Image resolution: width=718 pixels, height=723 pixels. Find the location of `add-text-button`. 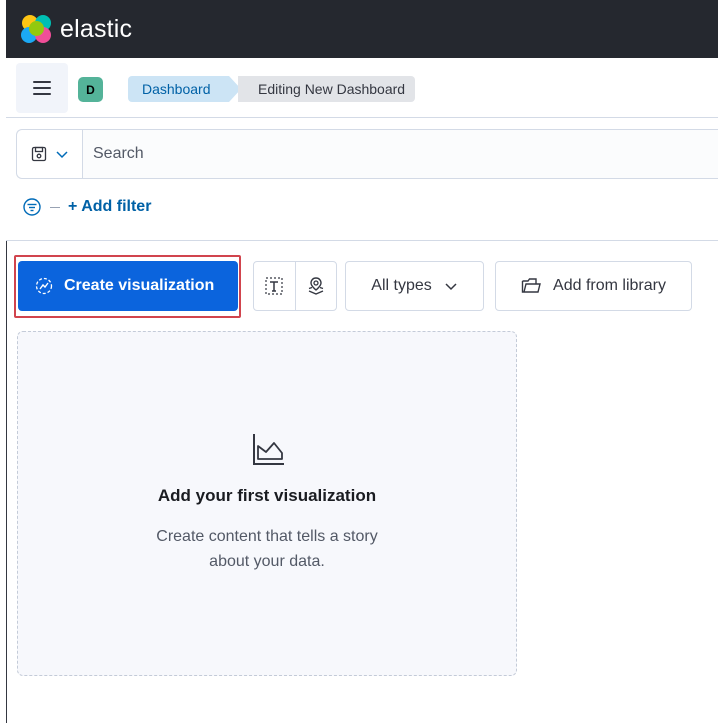

add-text-button is located at coordinates (275, 286).